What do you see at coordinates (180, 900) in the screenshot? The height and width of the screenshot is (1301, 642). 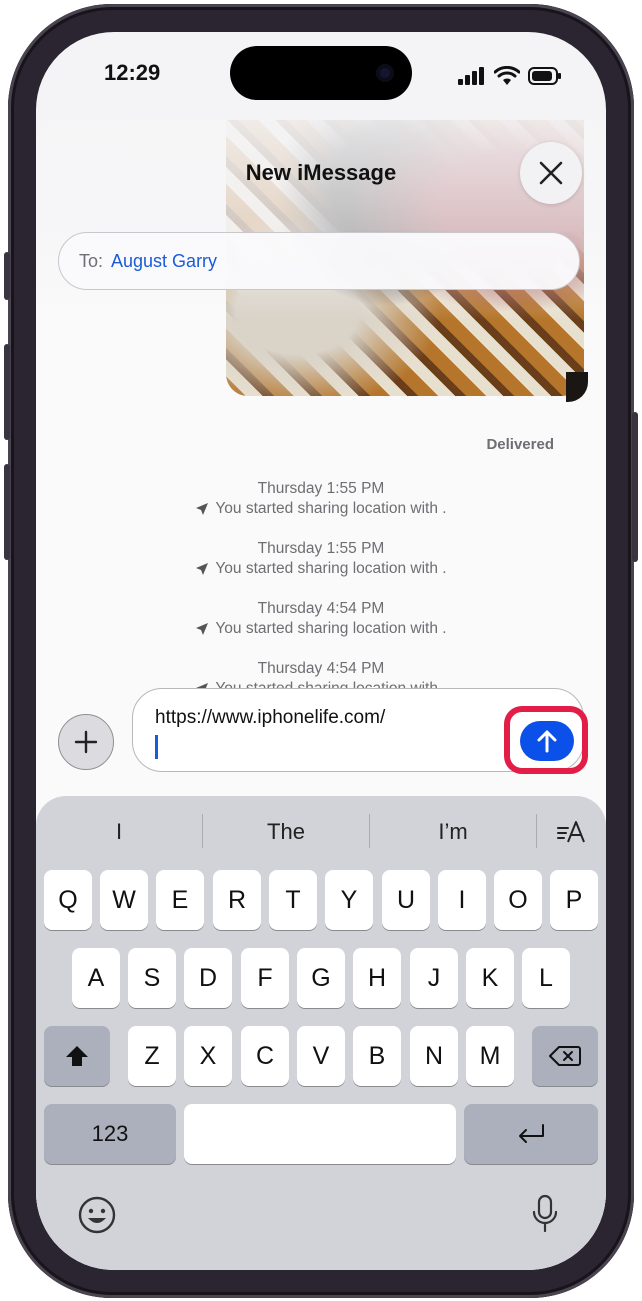 I see `key-e: E` at bounding box center [180, 900].